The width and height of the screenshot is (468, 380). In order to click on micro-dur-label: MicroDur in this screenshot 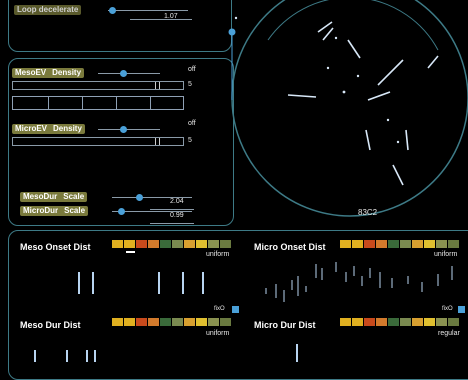, I will do `click(41, 210)`.